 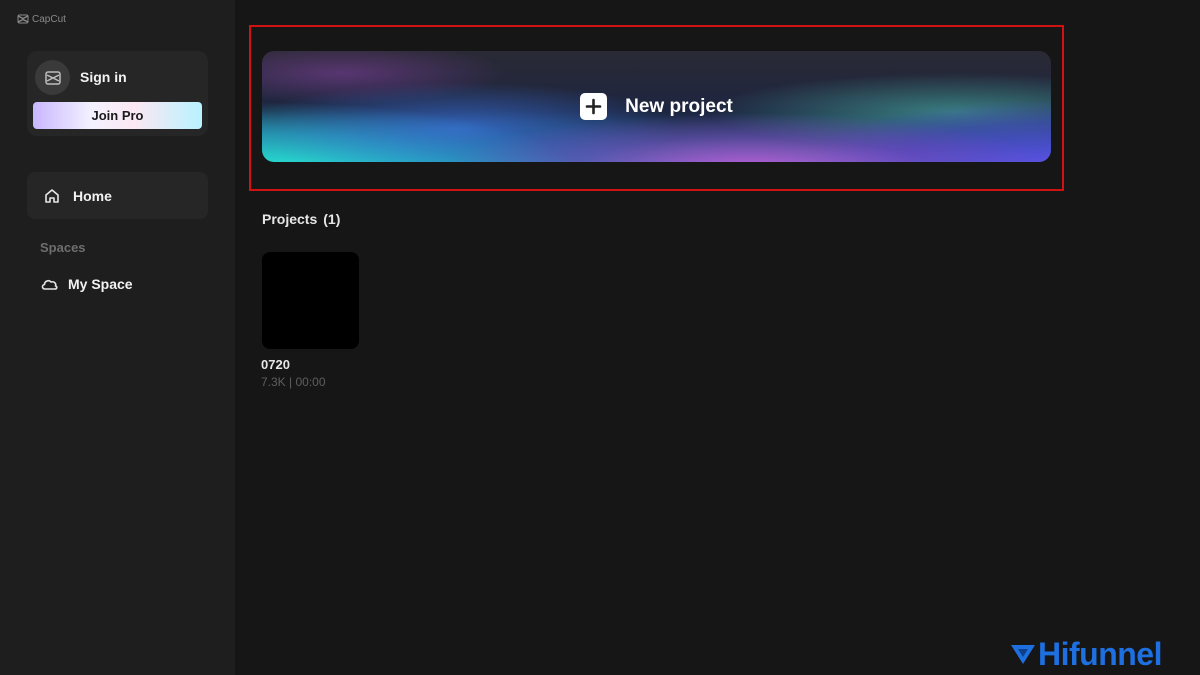 I want to click on projects-count: (1), so click(x=332, y=219).